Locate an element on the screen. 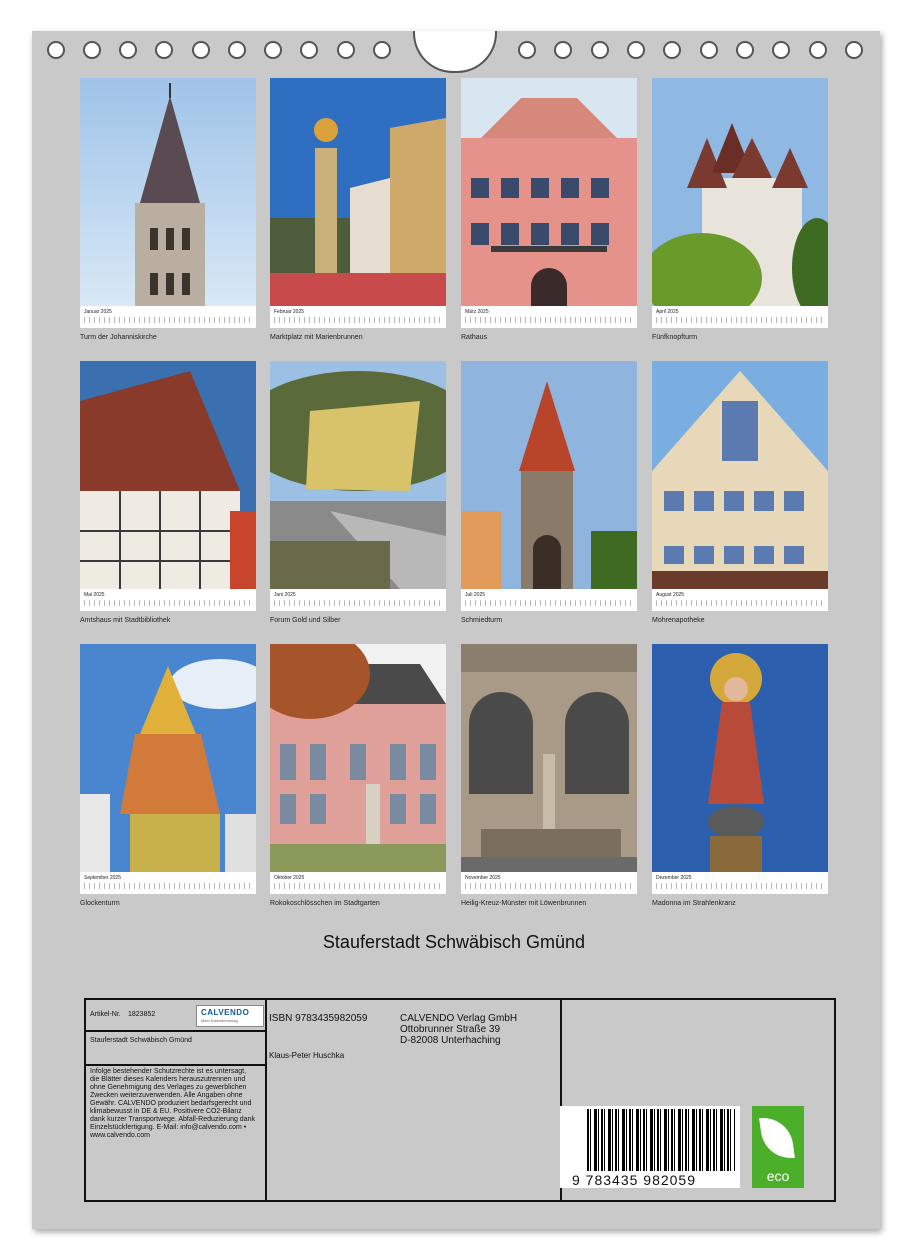 This screenshot has height=1260, width=908. photo-caption: Forum Gold und Silber is located at coordinates (305, 620).